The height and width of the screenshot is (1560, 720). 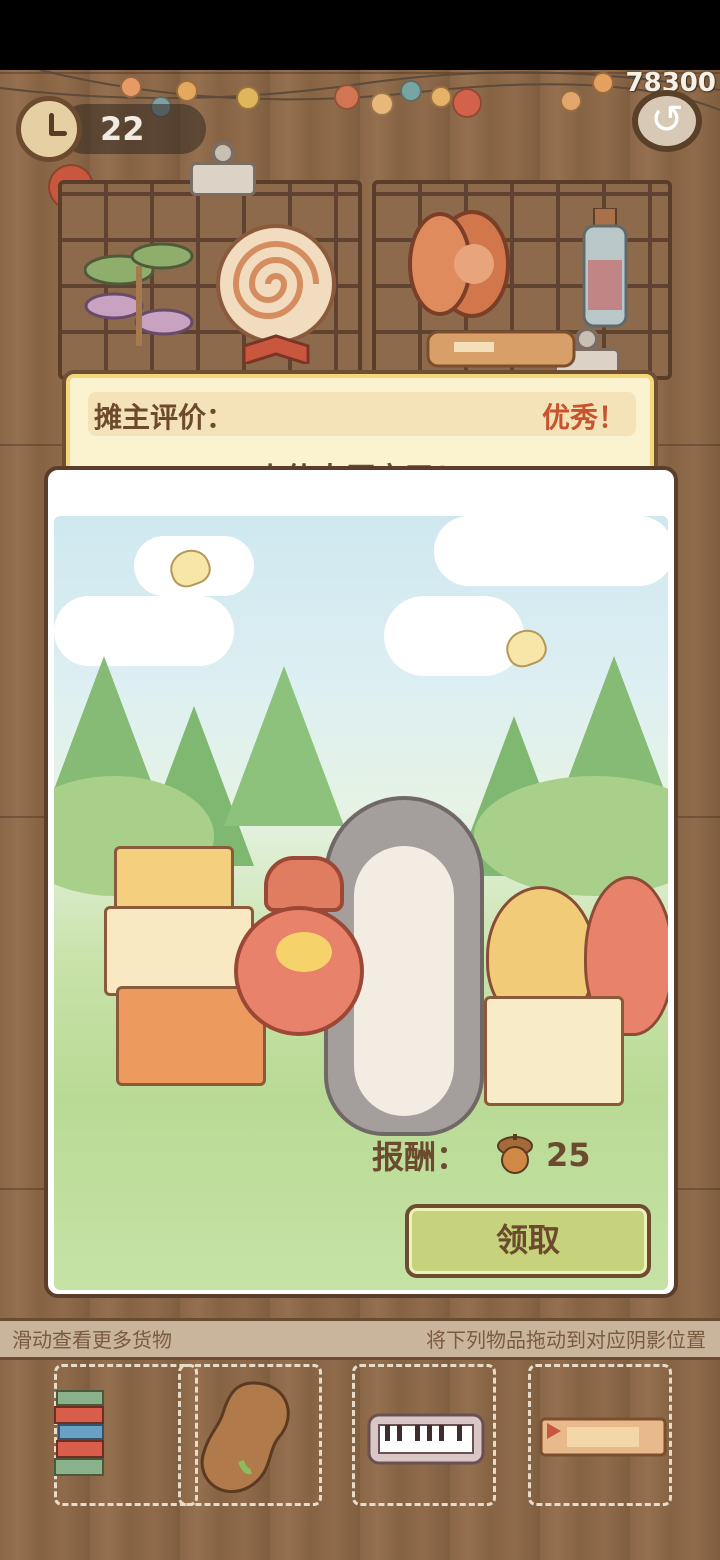 I want to click on reward-label: 报酬：, so click(x=420, y=1157).